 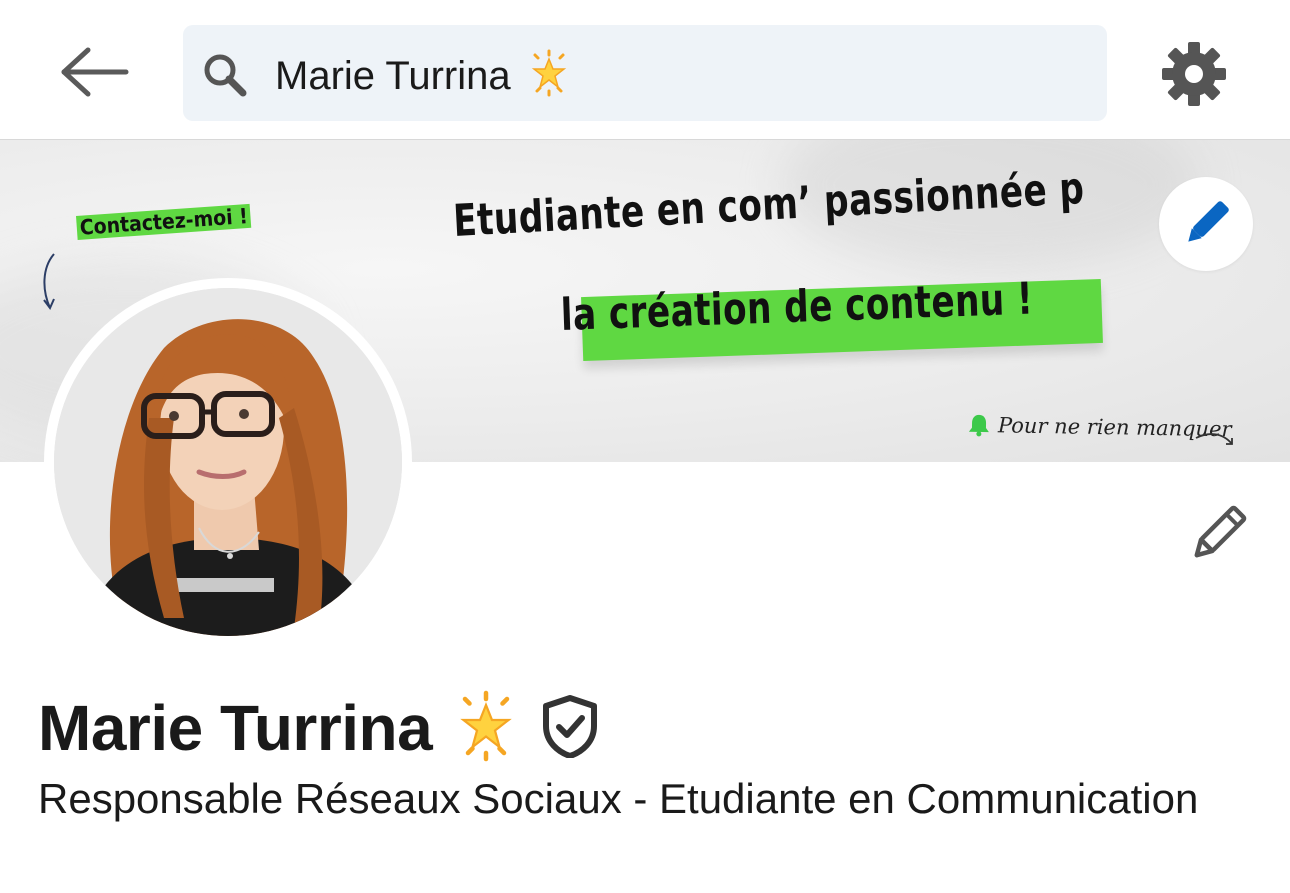 What do you see at coordinates (49, 281) in the screenshot?
I see `curved-arrow-icon` at bounding box center [49, 281].